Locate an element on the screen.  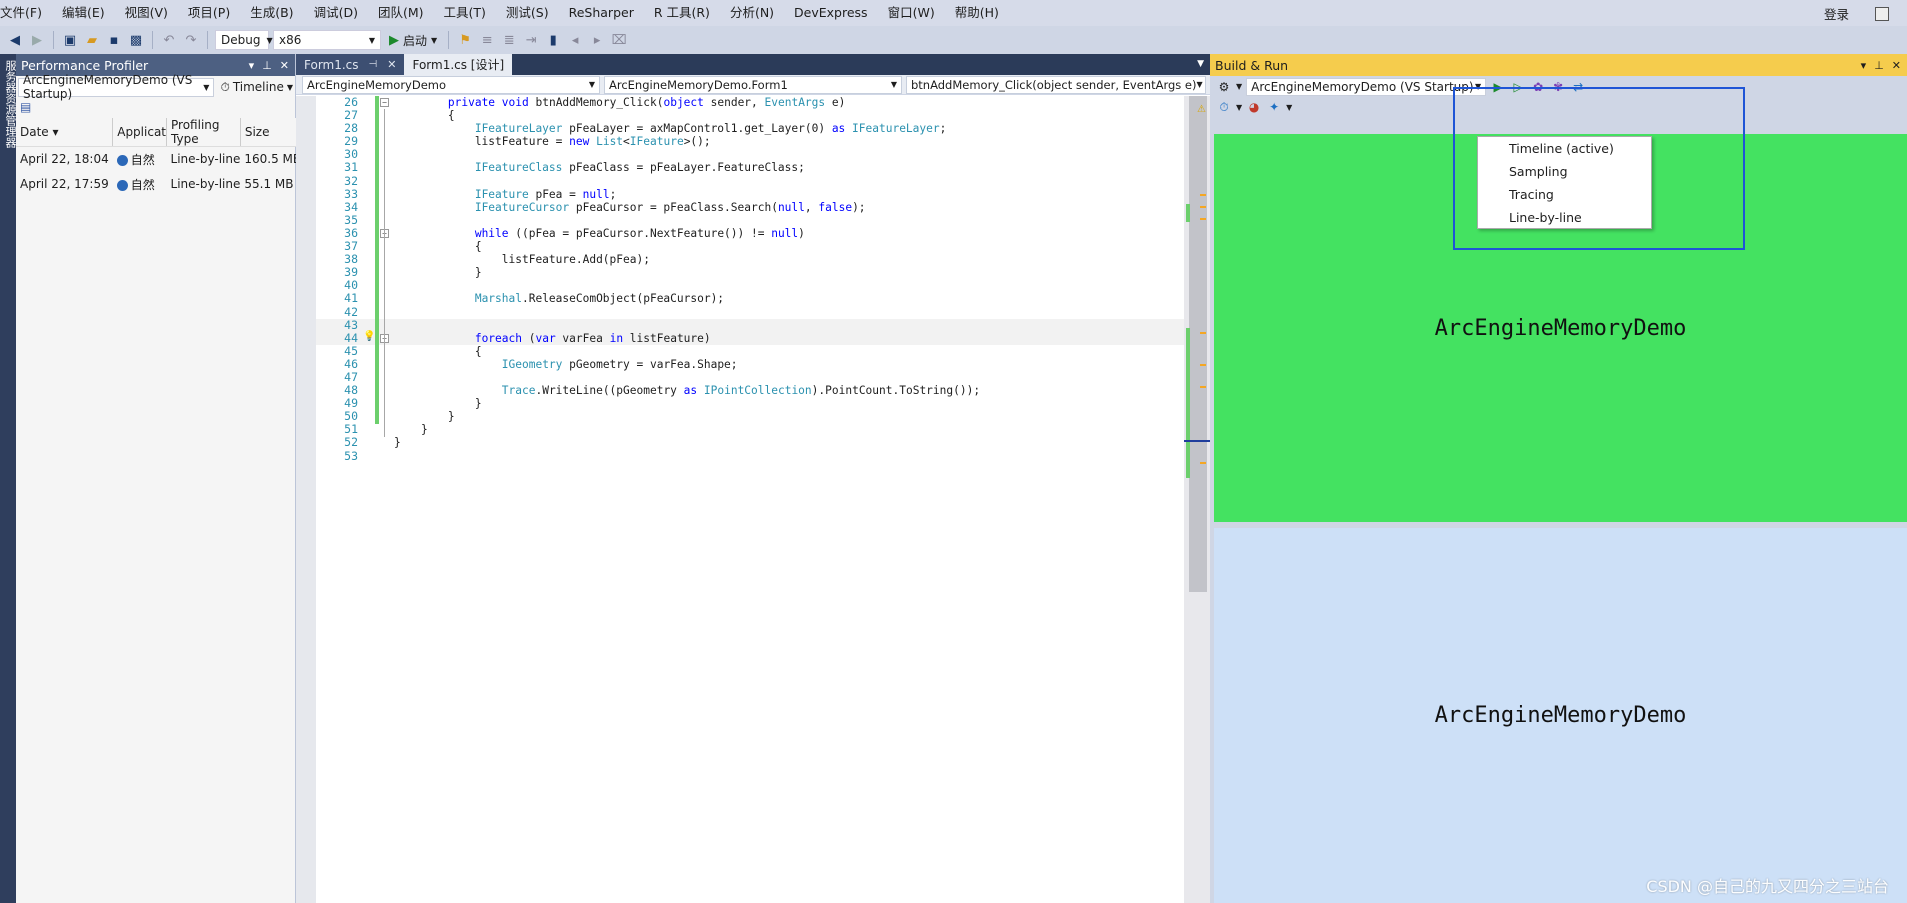
nav-project-dropdown: ArcEngineMemoryDemo ▼ is located at coordinates (451, 84).